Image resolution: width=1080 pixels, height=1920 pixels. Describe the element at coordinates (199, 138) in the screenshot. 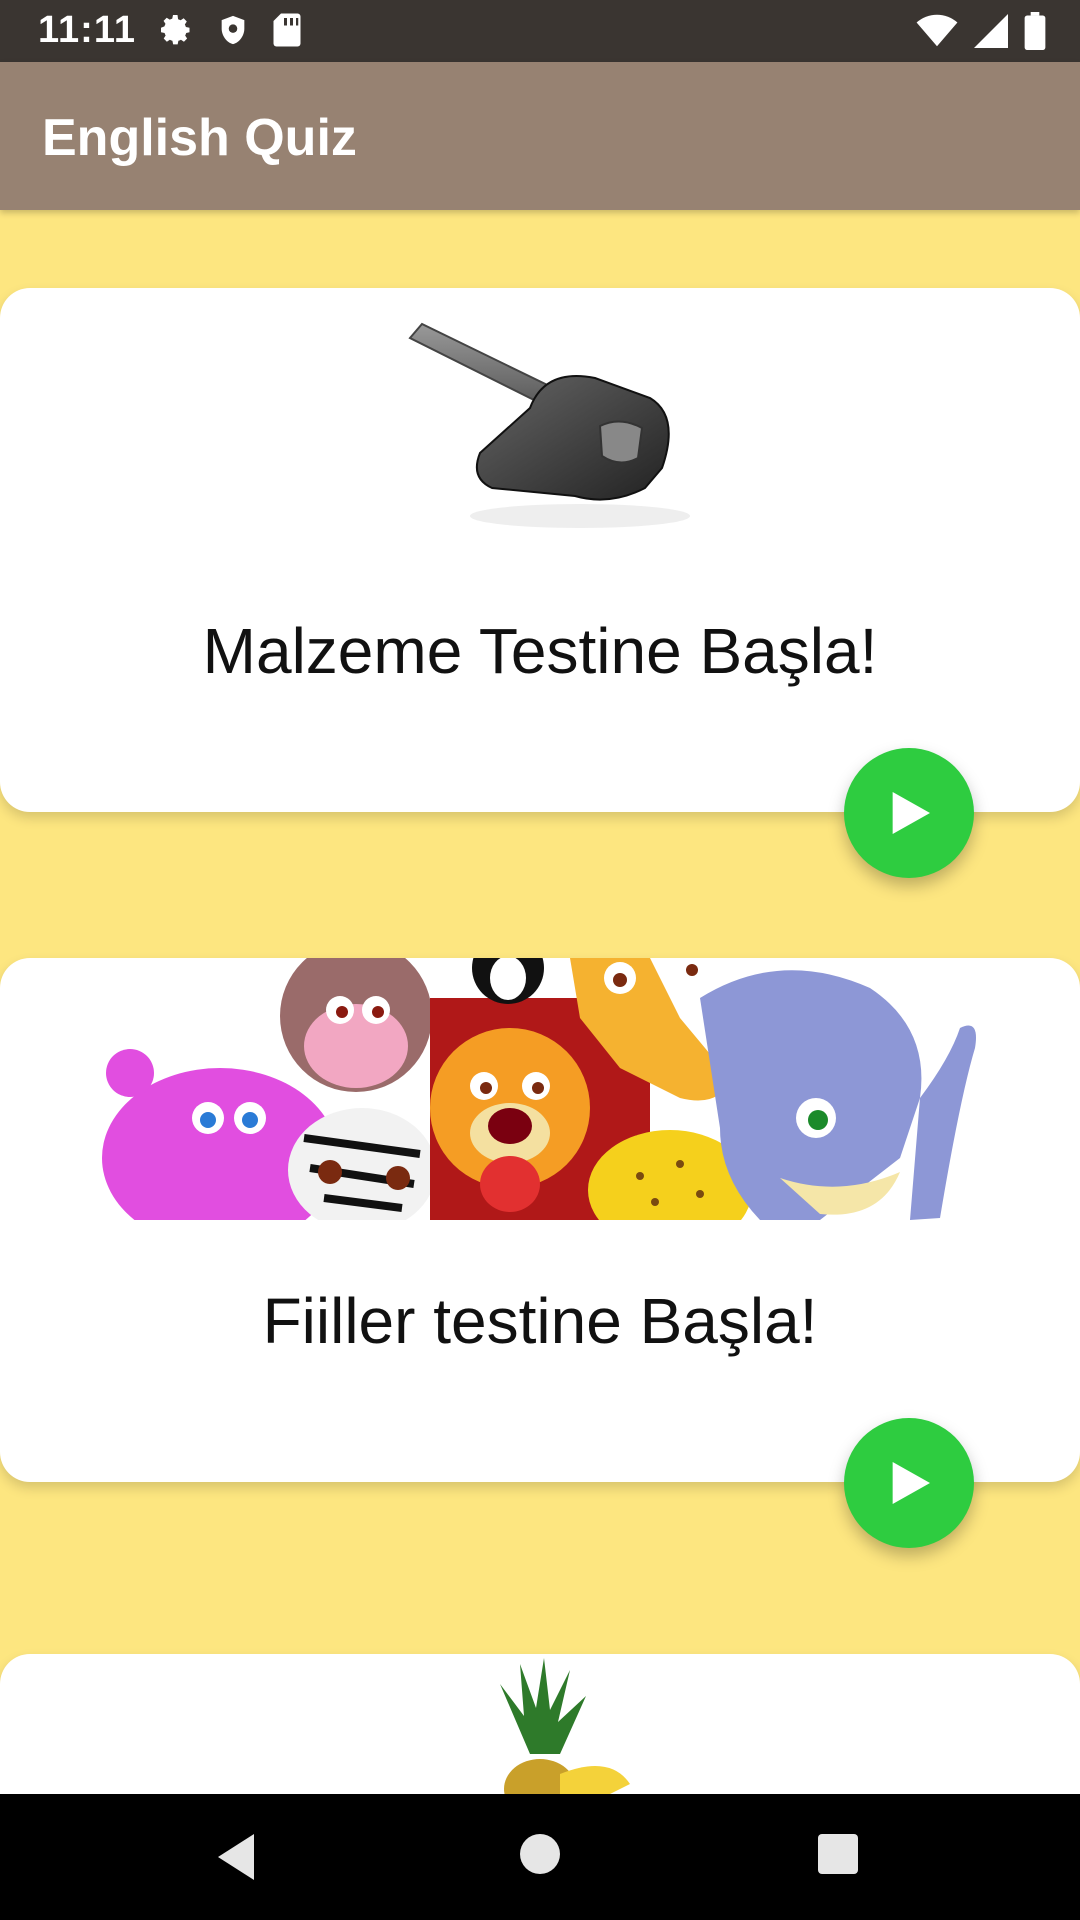

I see `app-title: English Quiz` at that location.